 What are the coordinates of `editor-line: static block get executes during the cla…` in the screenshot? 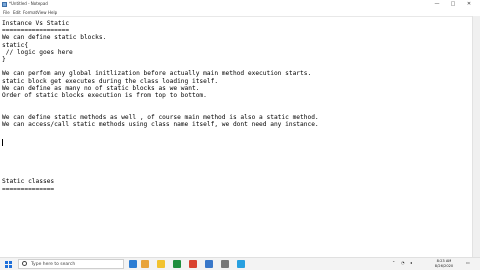 It's located at (110, 81).